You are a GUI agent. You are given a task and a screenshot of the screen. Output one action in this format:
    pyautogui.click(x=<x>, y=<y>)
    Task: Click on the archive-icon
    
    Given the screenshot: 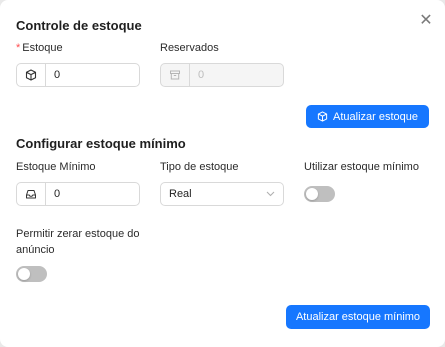 What is the action you would take?
    pyautogui.click(x=175, y=75)
    